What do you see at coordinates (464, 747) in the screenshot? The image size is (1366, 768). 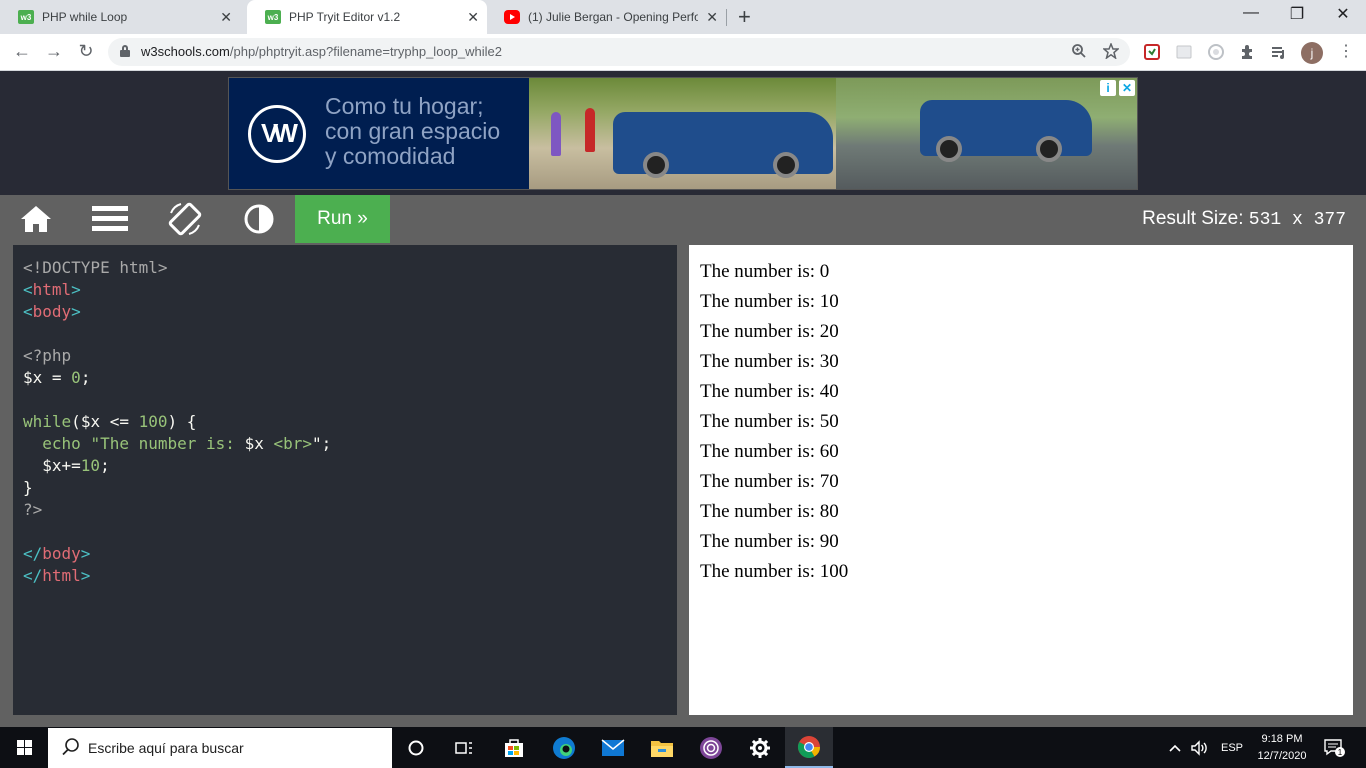 I see `task-view-icon` at bounding box center [464, 747].